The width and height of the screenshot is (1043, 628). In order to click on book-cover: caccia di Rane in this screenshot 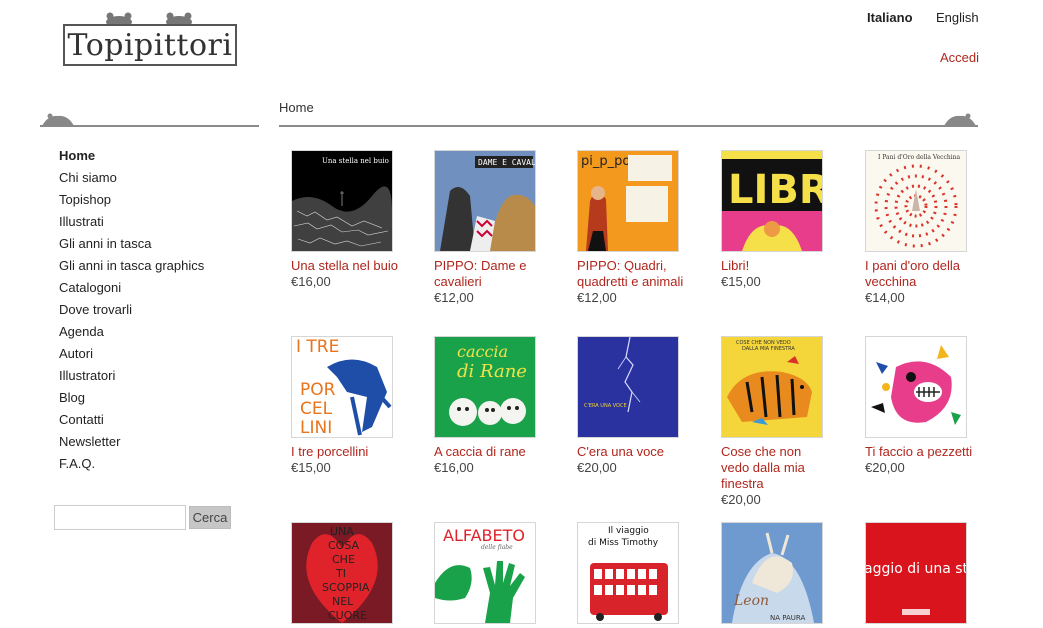, I will do `click(485, 387)`.